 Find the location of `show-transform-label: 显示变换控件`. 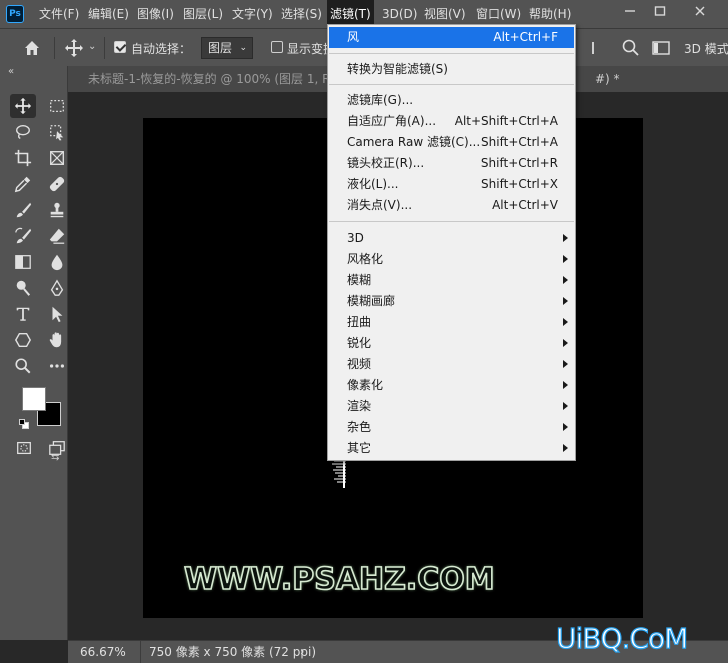

show-transform-label: 显示变换控件 is located at coordinates (307, 49).